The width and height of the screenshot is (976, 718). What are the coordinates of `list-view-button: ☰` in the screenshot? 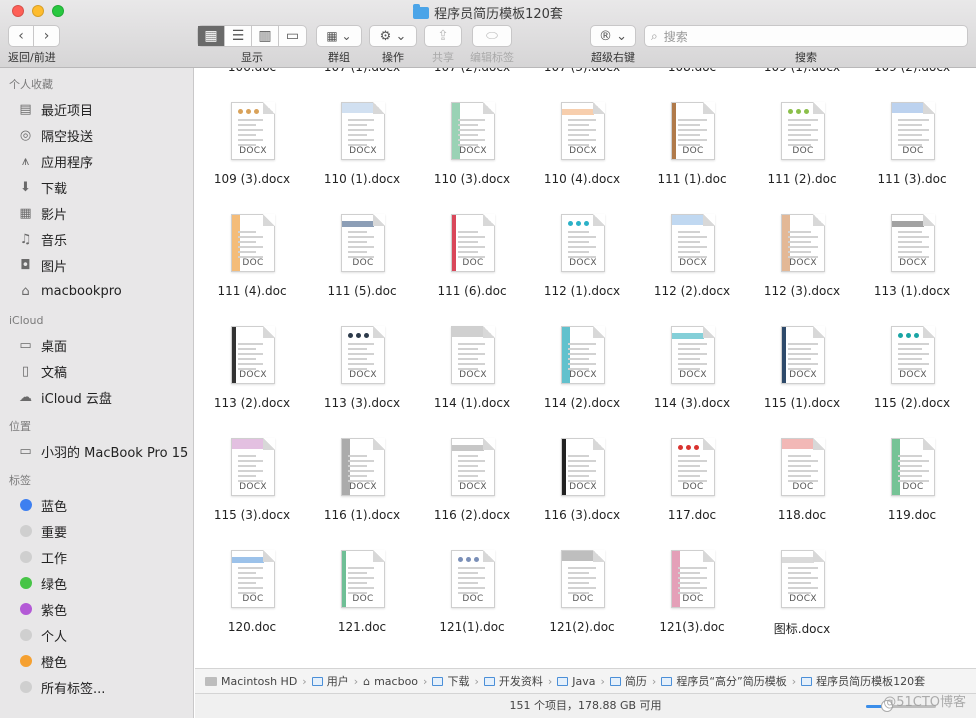 It's located at (238, 36).